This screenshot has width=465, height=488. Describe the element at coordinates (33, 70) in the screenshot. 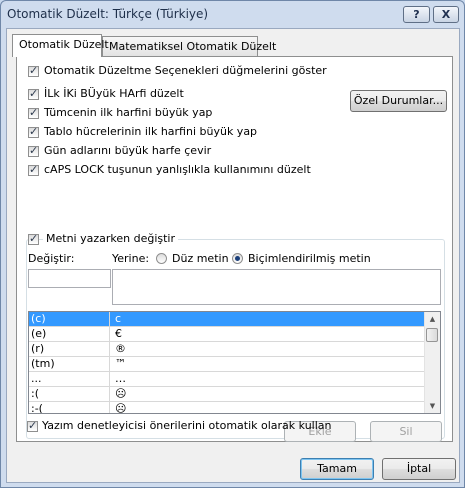

I see `show-buttons-checkbox` at that location.